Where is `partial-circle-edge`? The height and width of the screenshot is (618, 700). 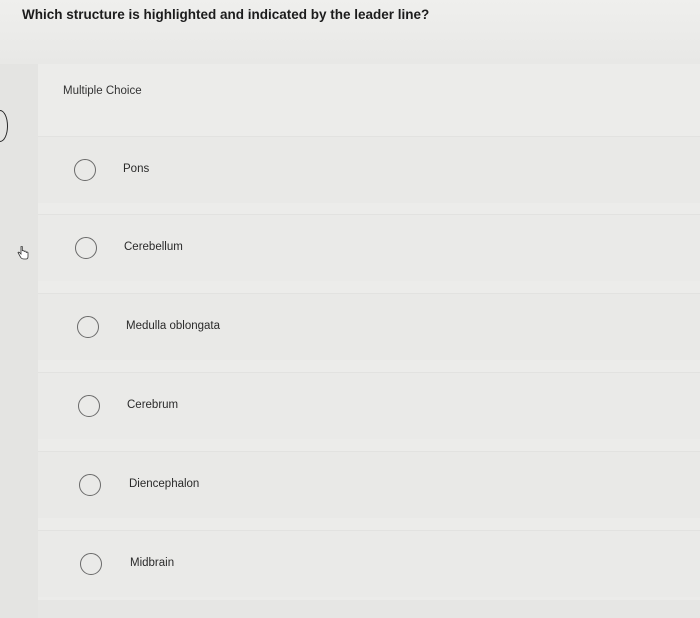
partial-circle-edge is located at coordinates (4, 126).